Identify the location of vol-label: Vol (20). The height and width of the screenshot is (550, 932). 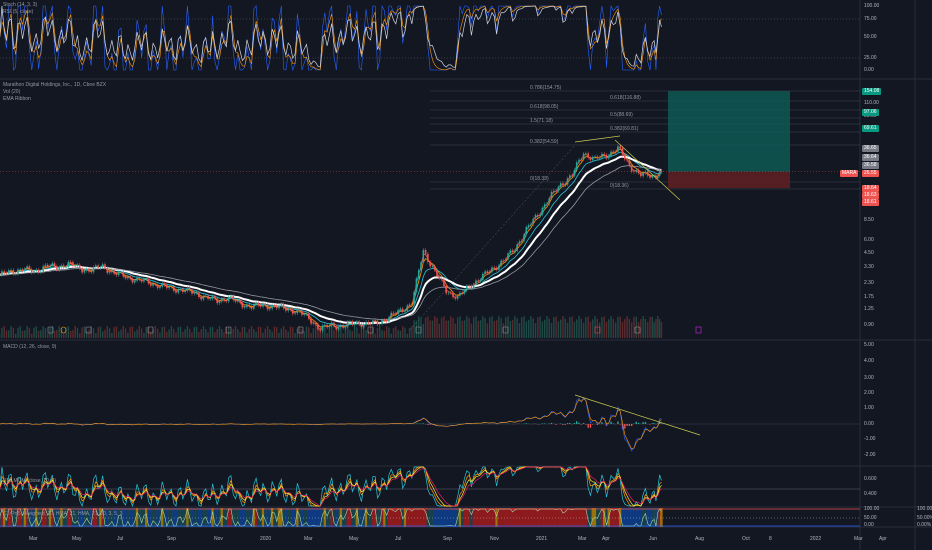
(12, 92).